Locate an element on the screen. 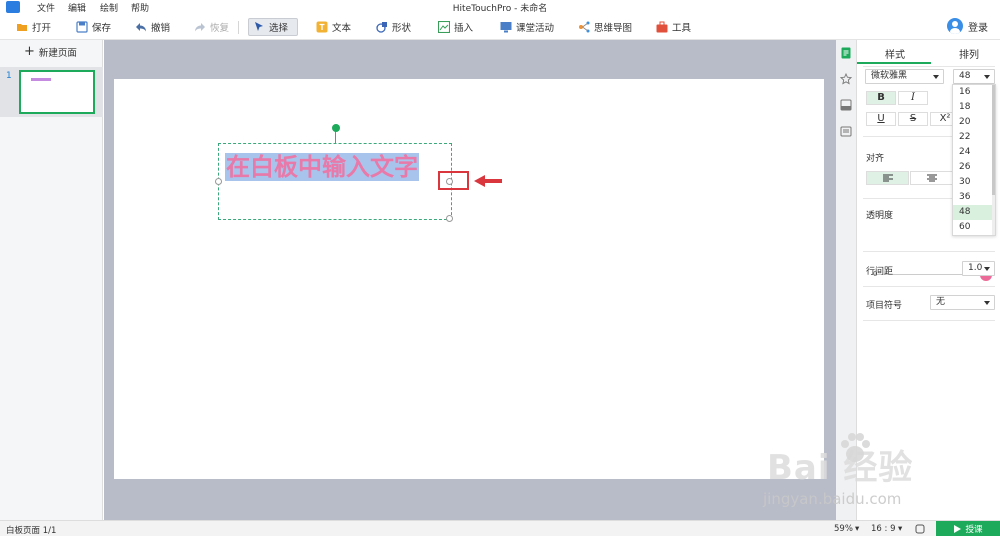 This screenshot has height=536, width=1000. insert-button: 插入 is located at coordinates (455, 27).